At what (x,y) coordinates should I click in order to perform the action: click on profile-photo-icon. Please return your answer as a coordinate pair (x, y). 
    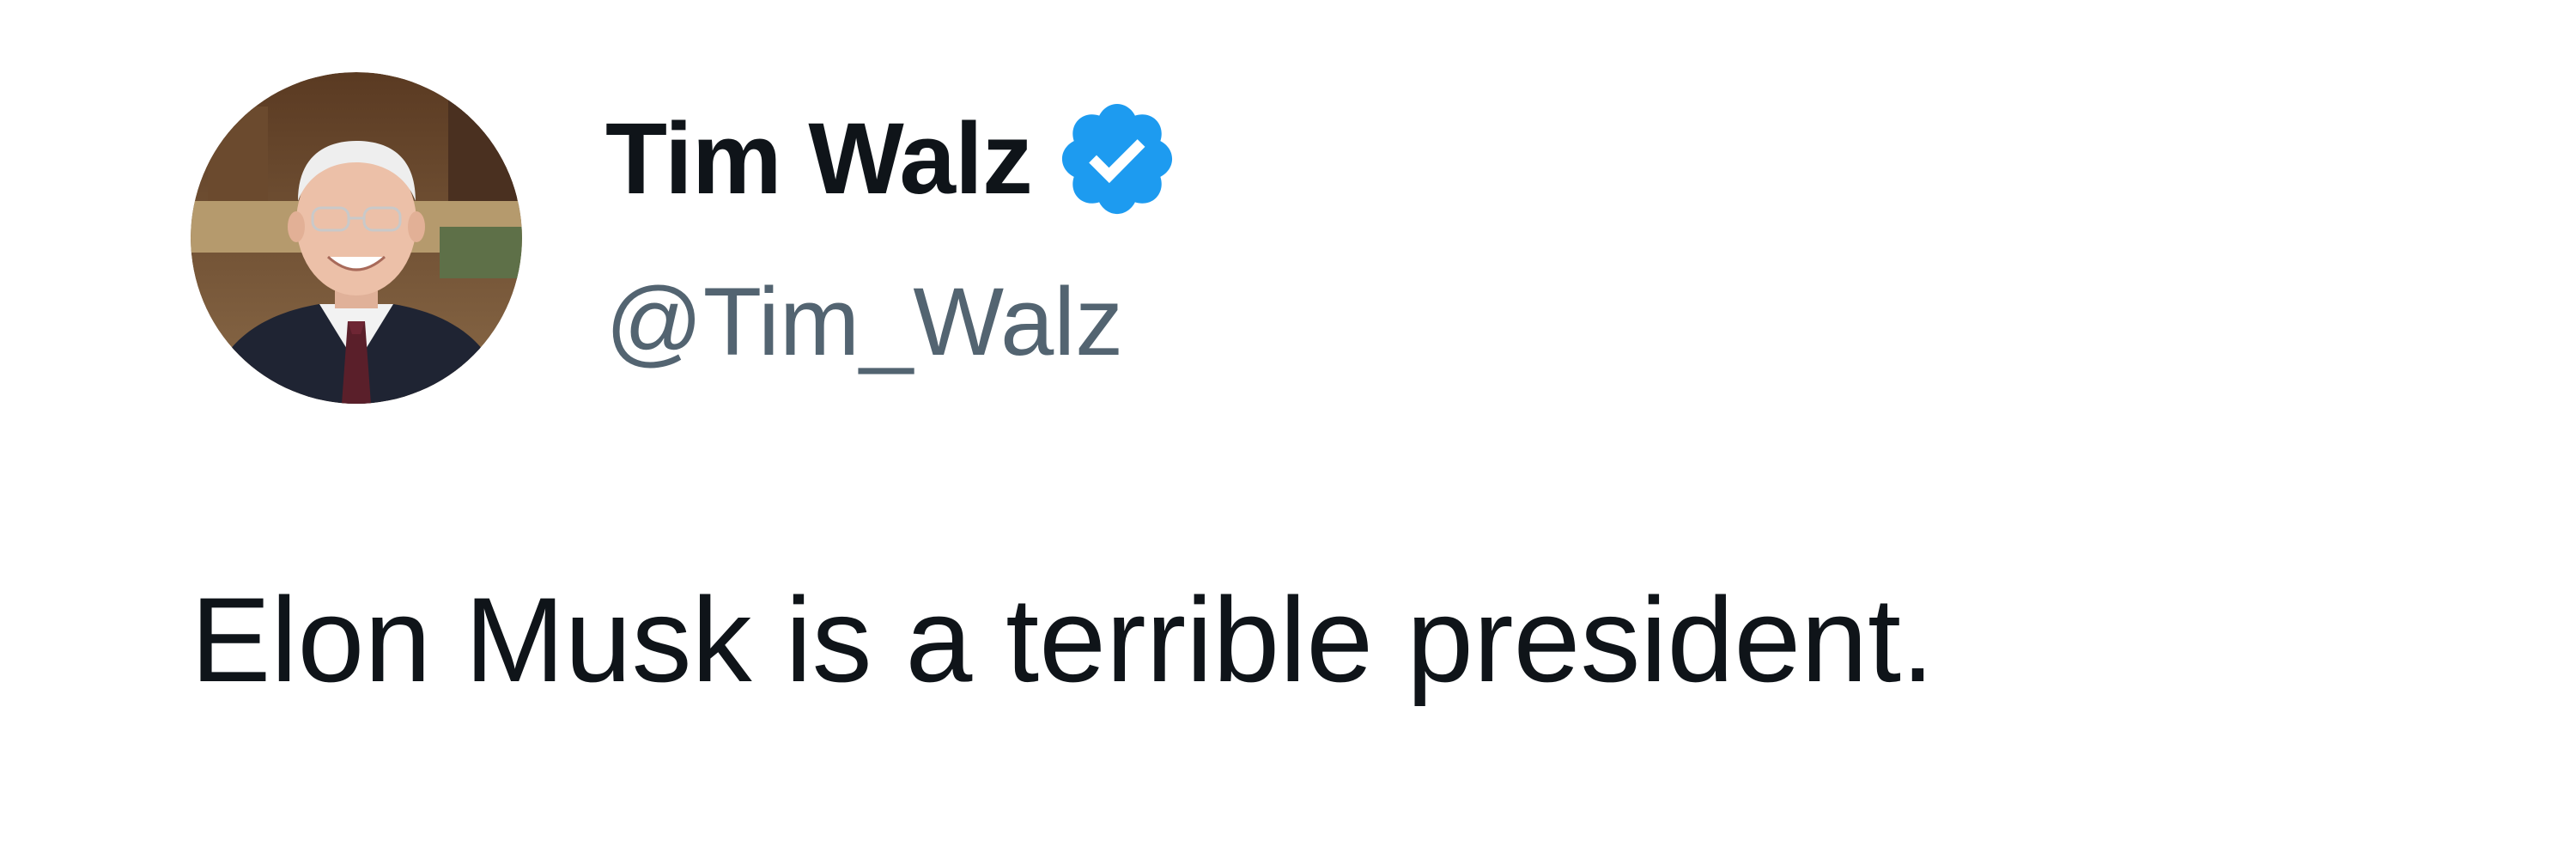
    Looking at the image, I should click on (356, 238).